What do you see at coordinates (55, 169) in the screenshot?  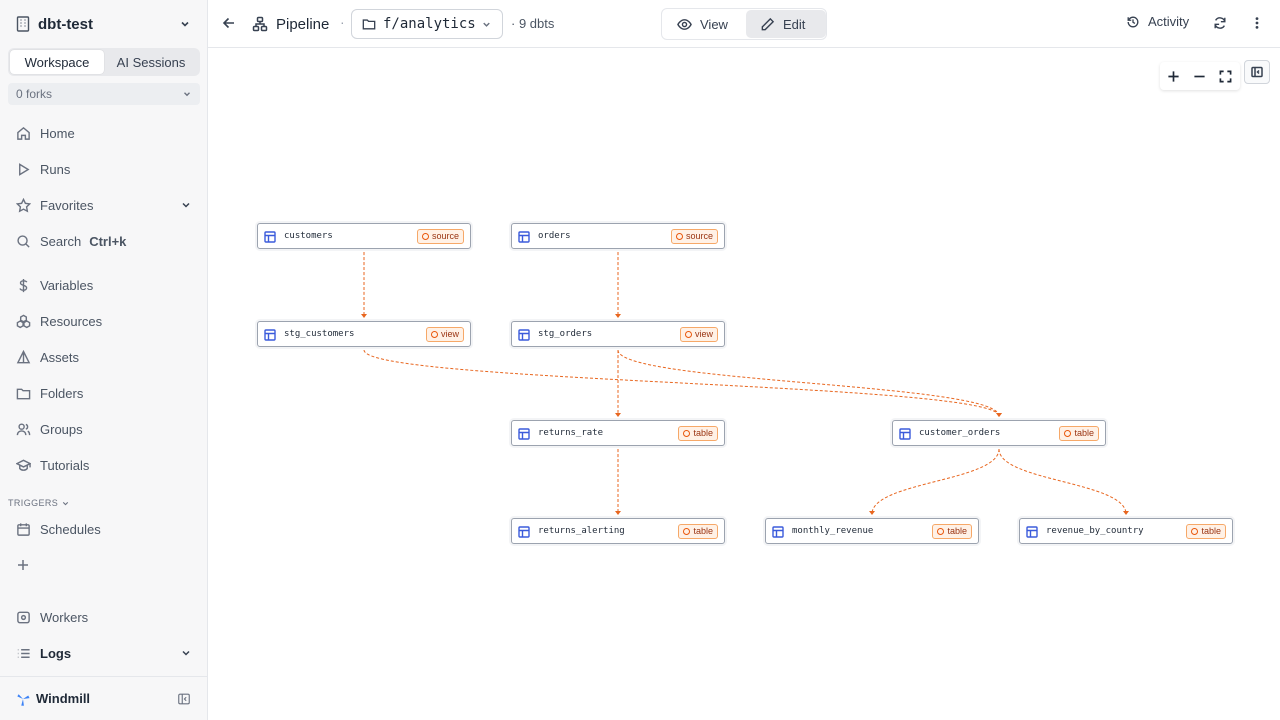 I see `sidebar-item-label: Runs` at bounding box center [55, 169].